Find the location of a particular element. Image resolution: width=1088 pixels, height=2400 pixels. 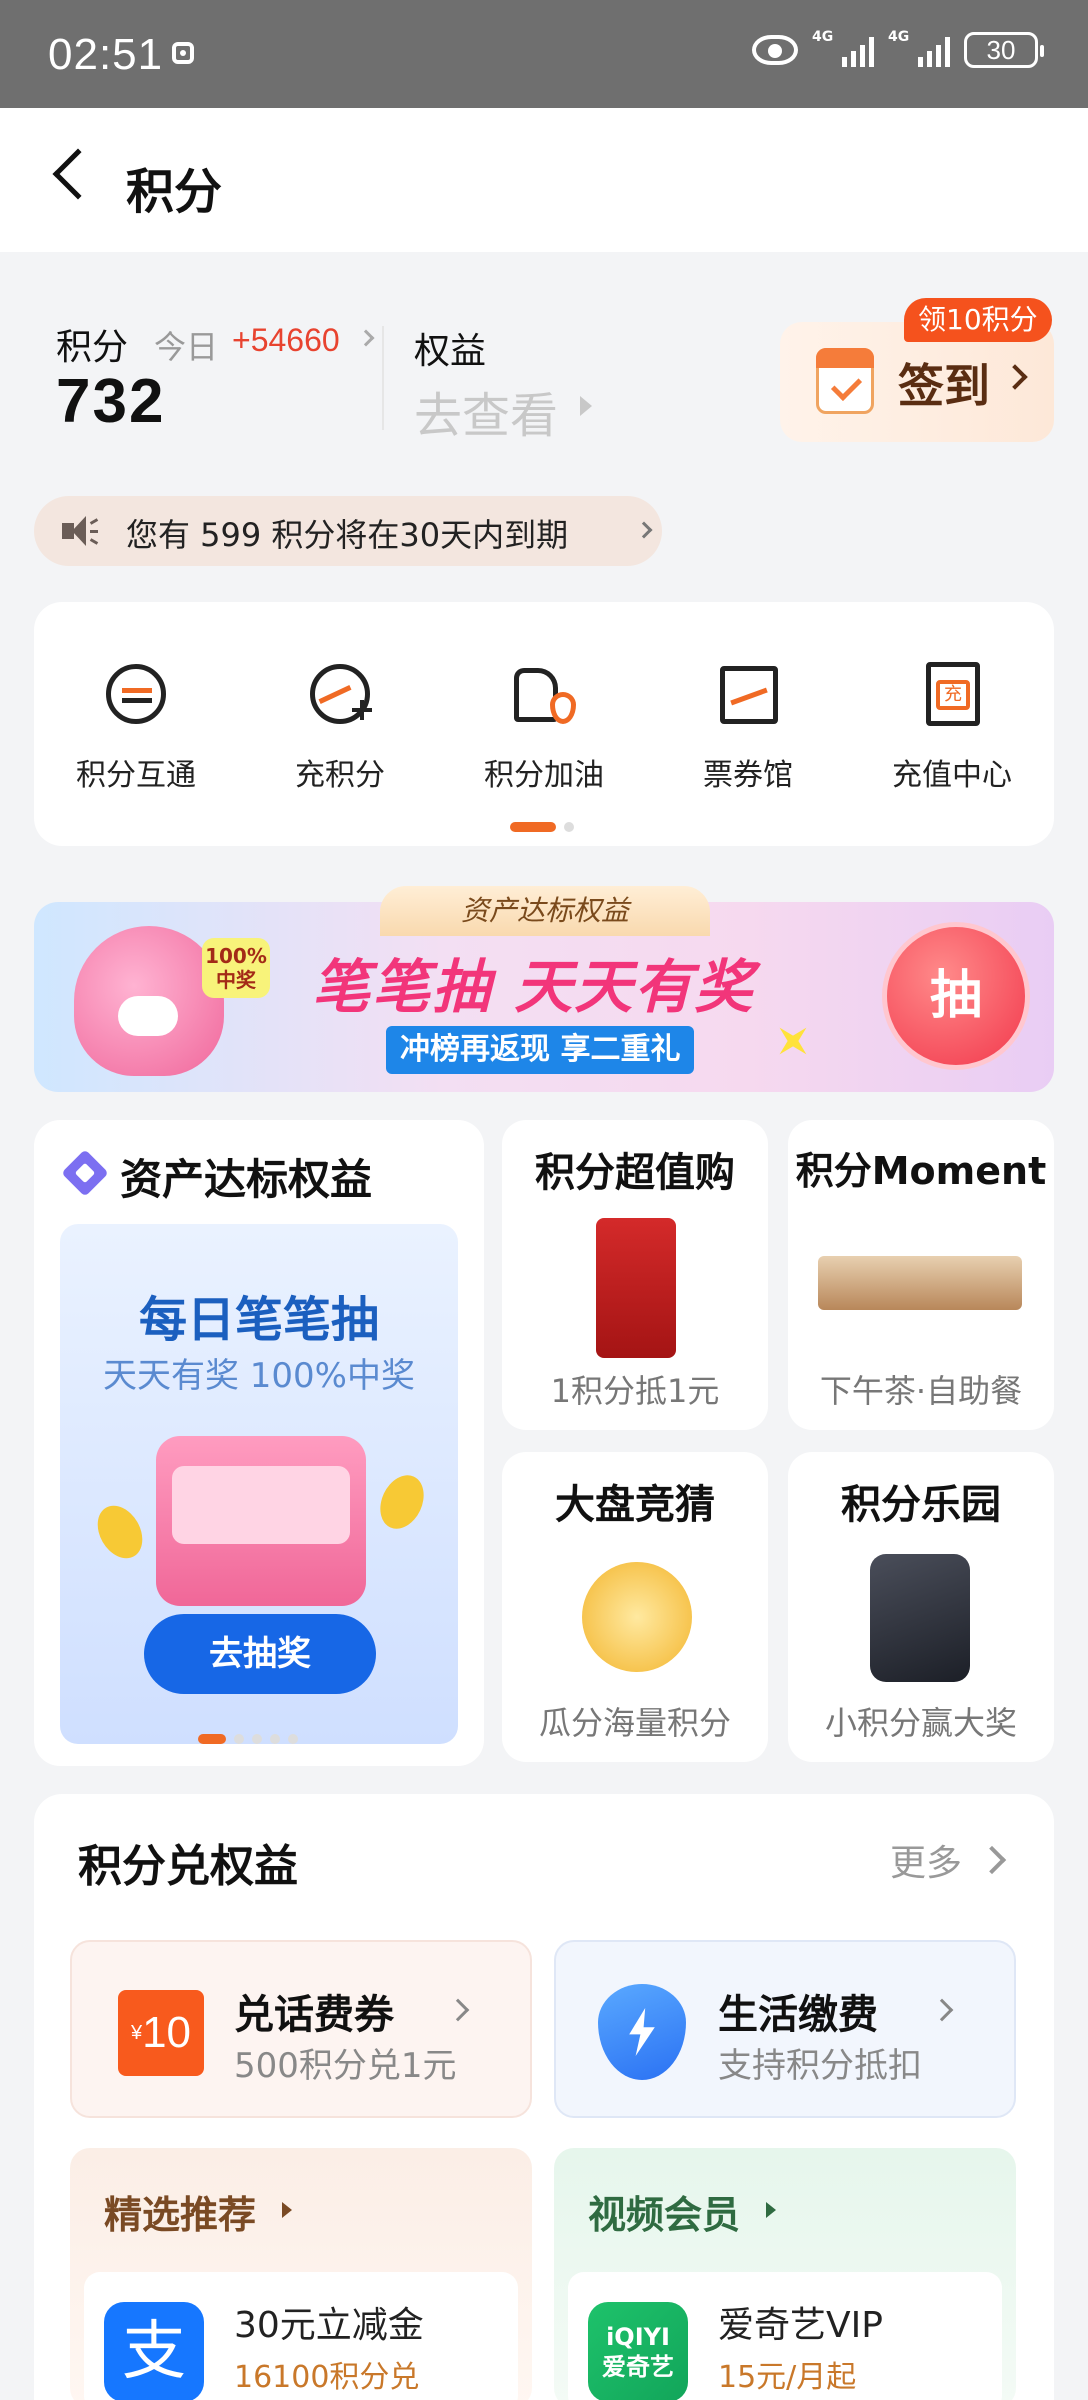

card-subtitle: 1积分抵1元 is located at coordinates (635, 1391).